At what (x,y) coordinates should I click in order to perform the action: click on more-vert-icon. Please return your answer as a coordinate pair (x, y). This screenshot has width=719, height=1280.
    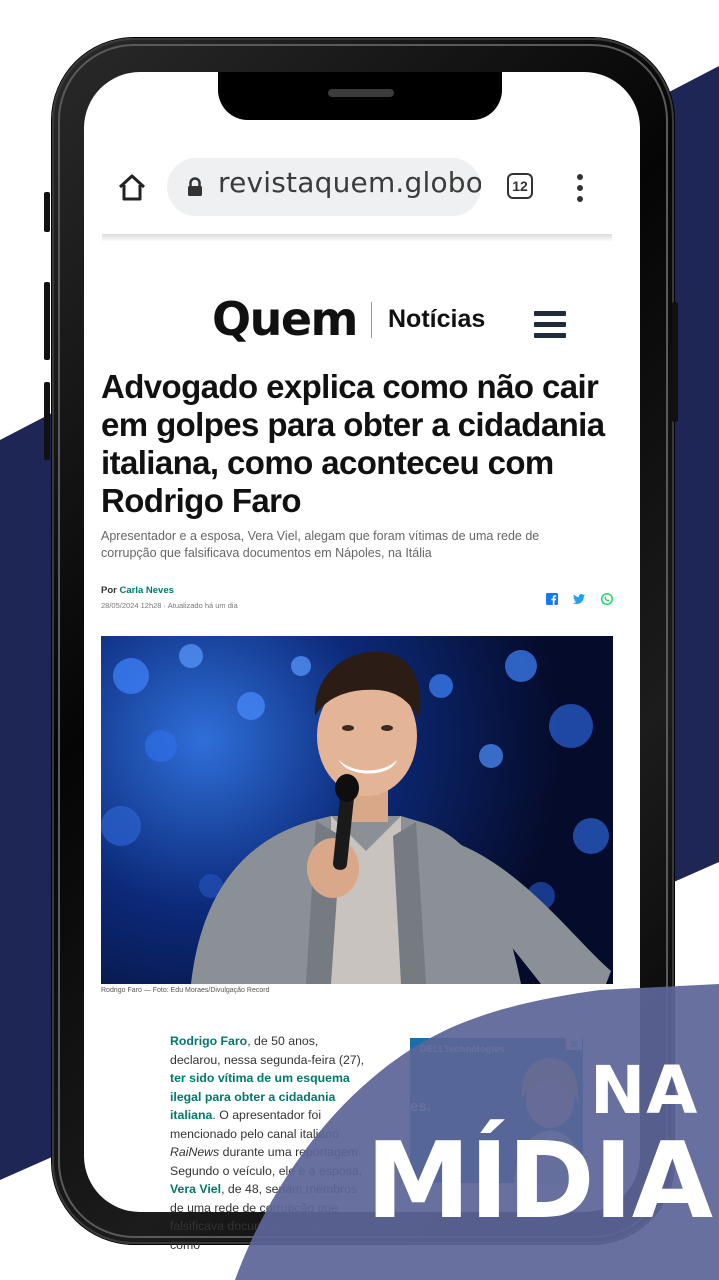
    Looking at the image, I should click on (580, 188).